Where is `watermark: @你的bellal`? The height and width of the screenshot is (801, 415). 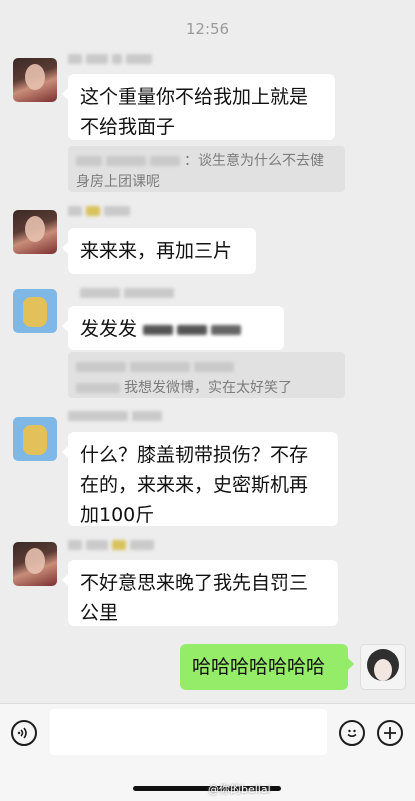
watermark: @你的bellal is located at coordinates (239, 789).